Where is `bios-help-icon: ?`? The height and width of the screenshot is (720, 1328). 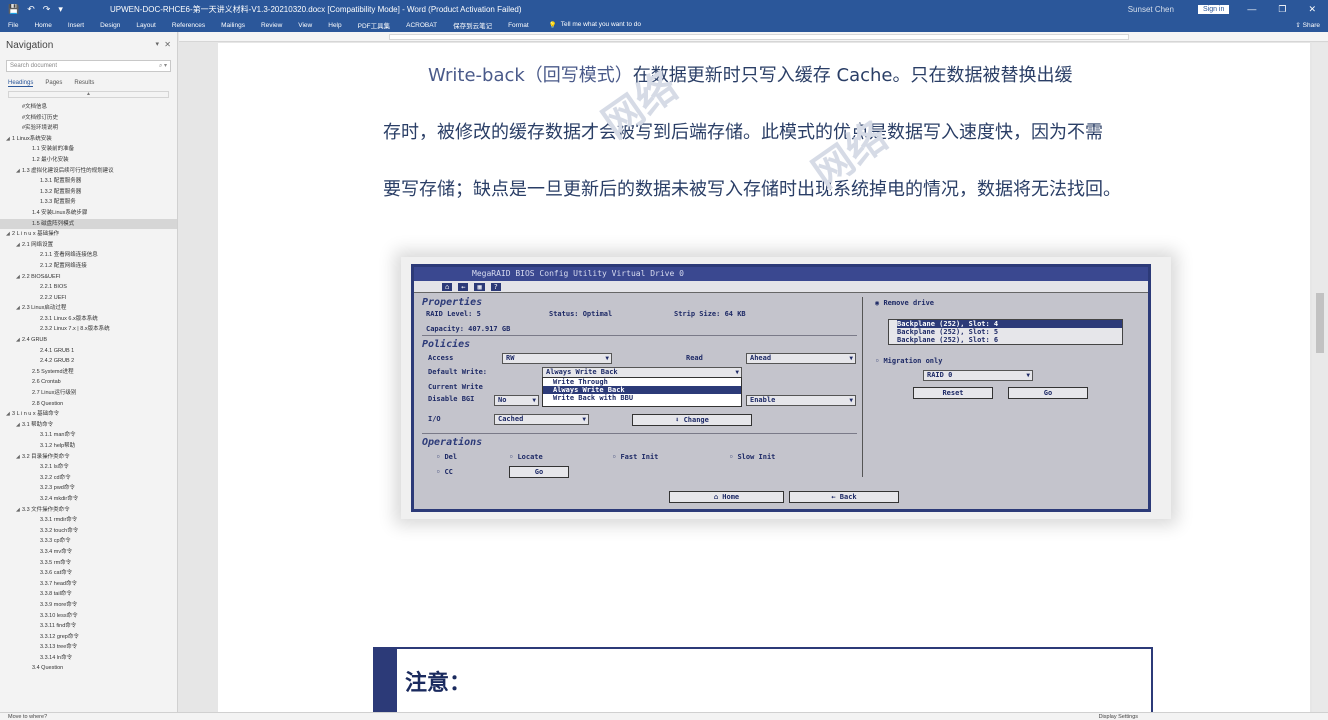
bios-help-icon: ? is located at coordinates (495, 286).